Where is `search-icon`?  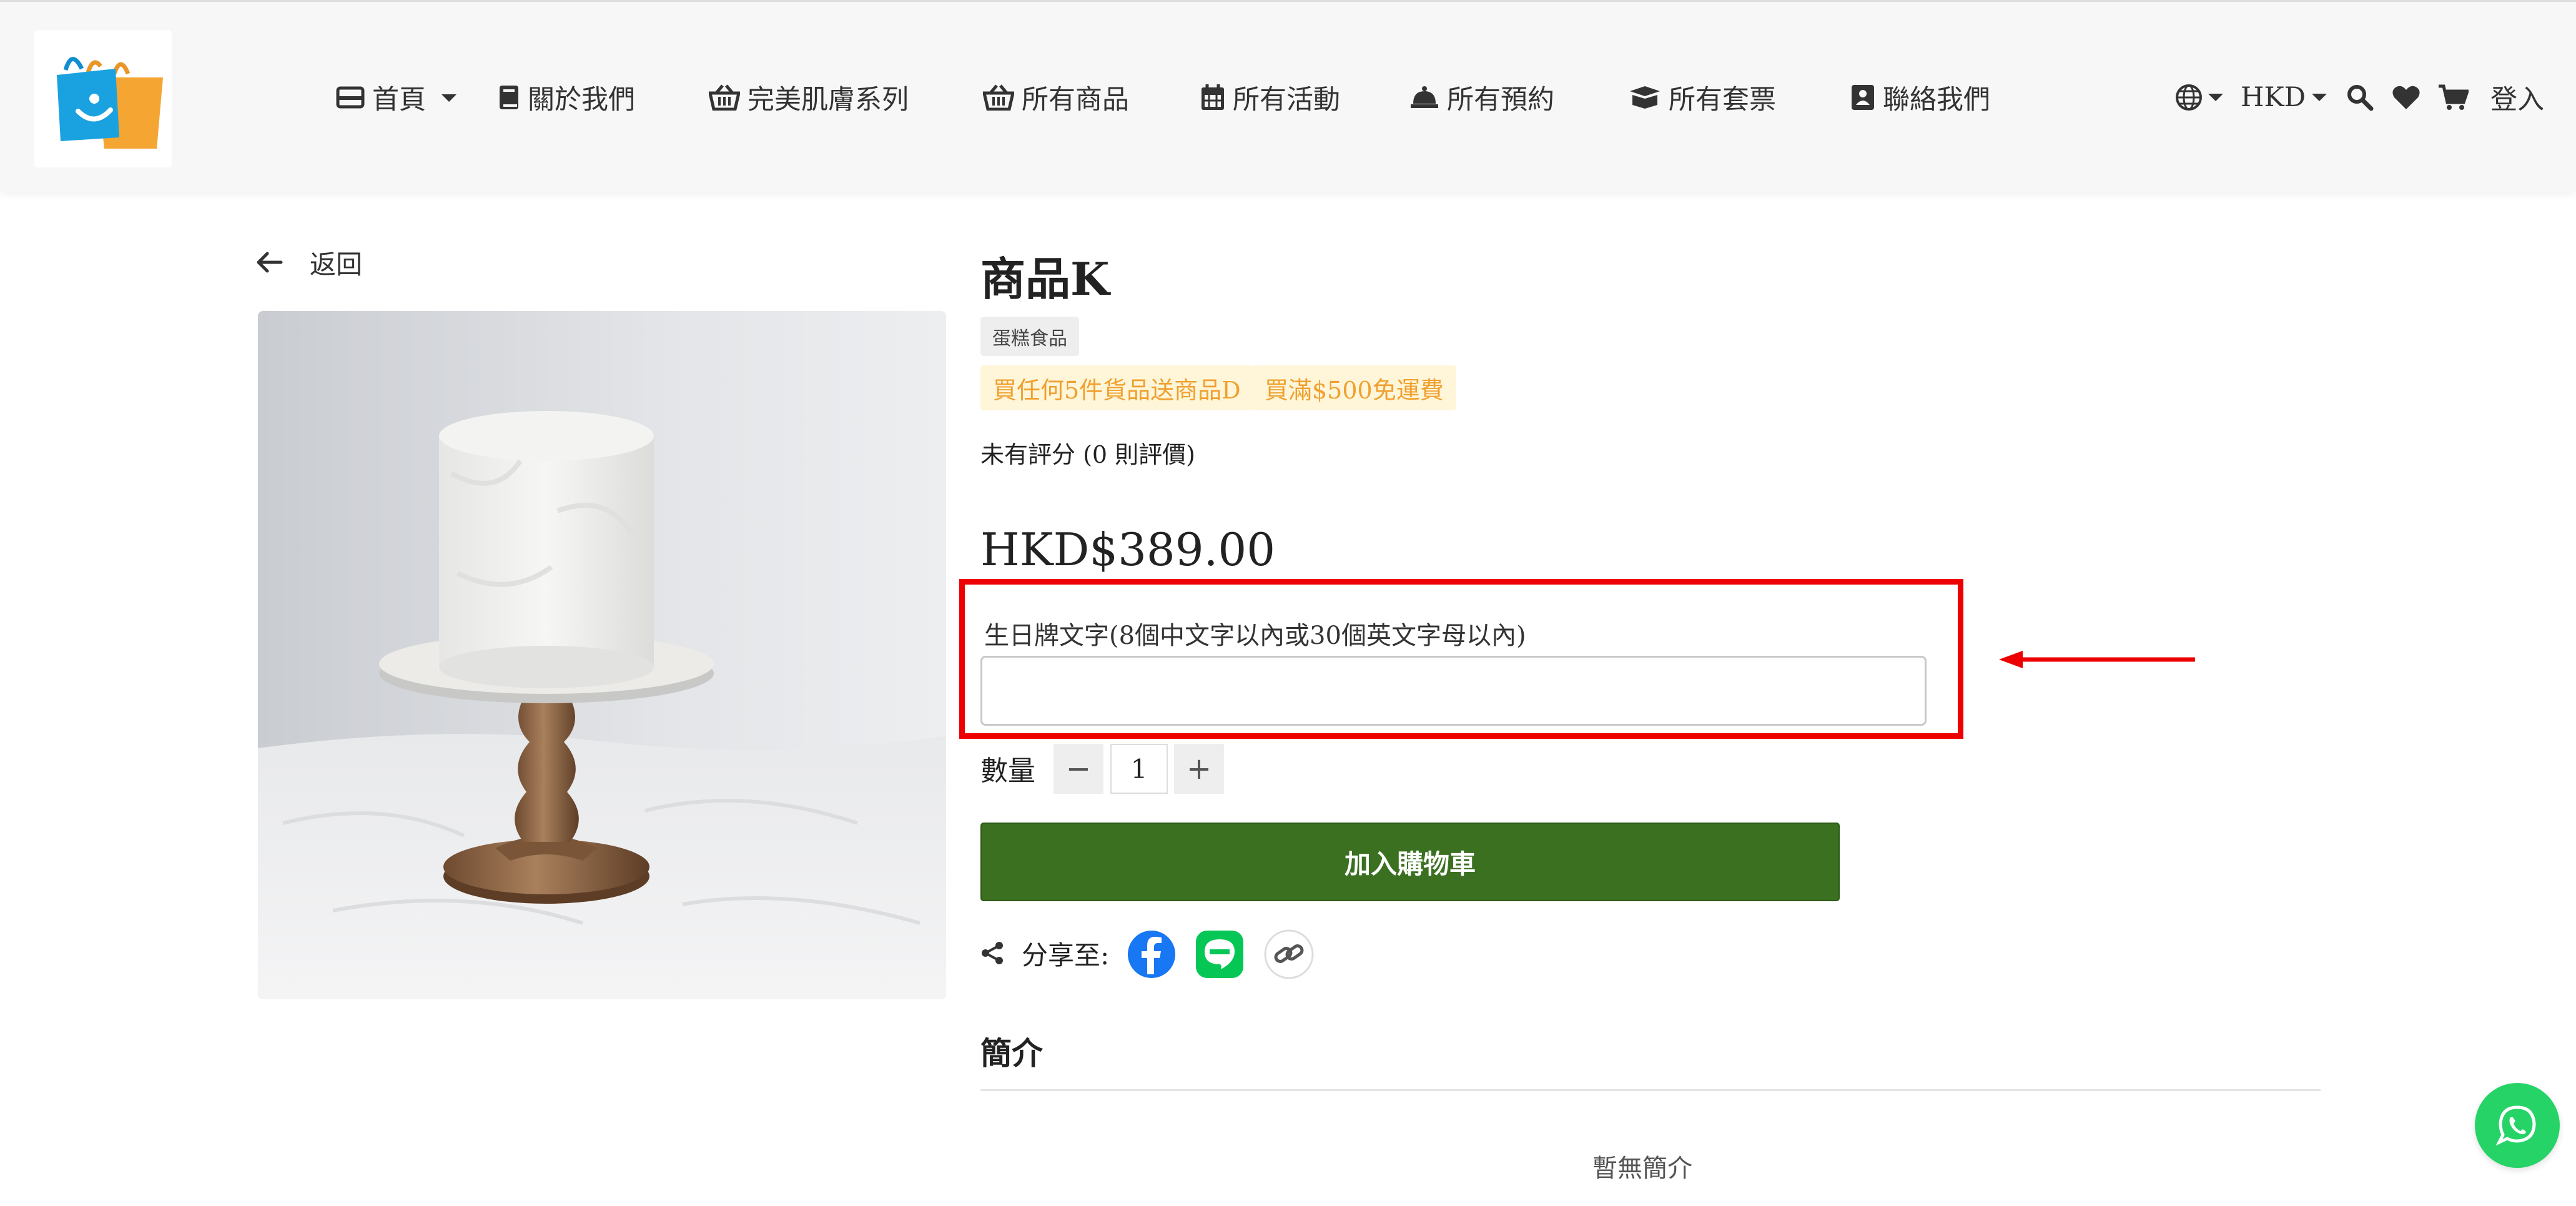 search-icon is located at coordinates (2361, 98).